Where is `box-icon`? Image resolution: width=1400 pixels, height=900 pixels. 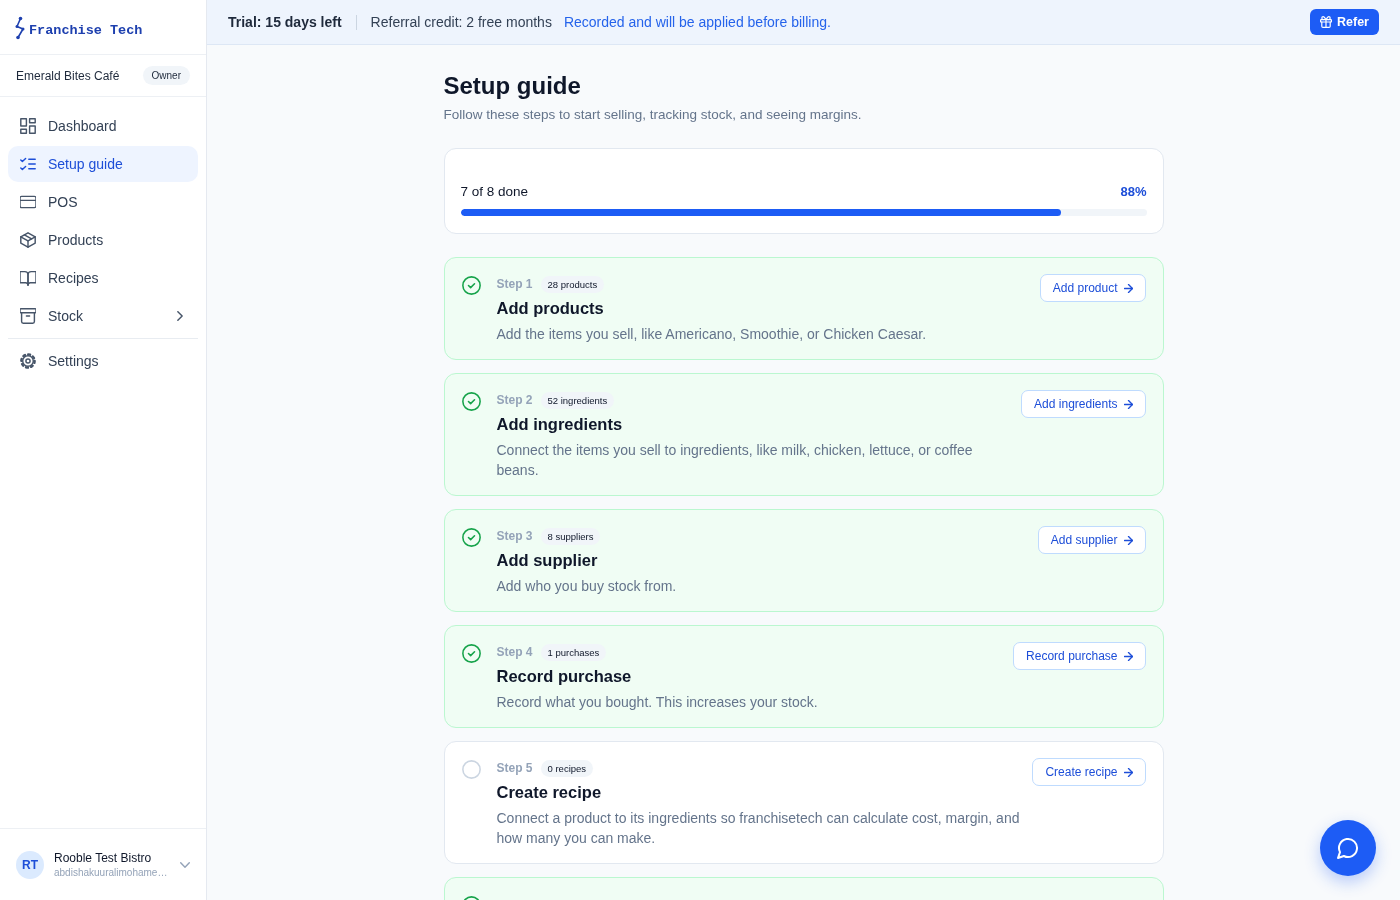
box-icon is located at coordinates (28, 240).